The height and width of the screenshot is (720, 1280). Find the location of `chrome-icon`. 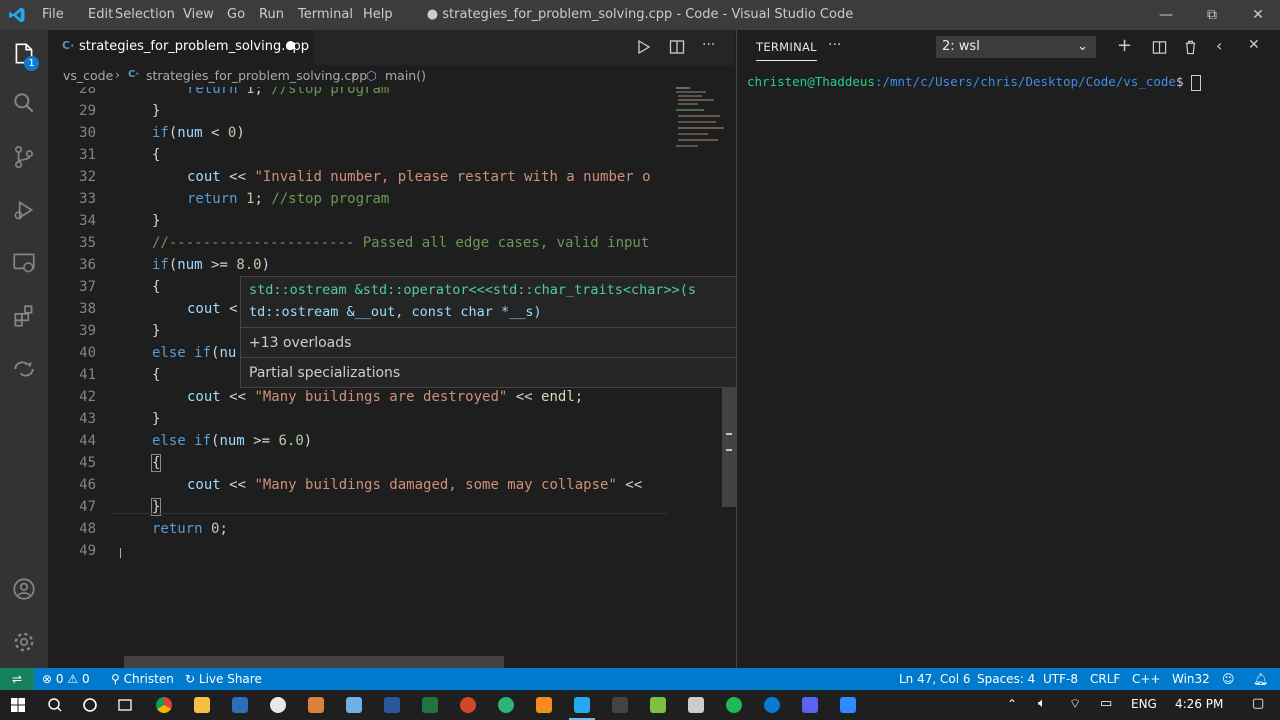

chrome-icon is located at coordinates (164, 705).